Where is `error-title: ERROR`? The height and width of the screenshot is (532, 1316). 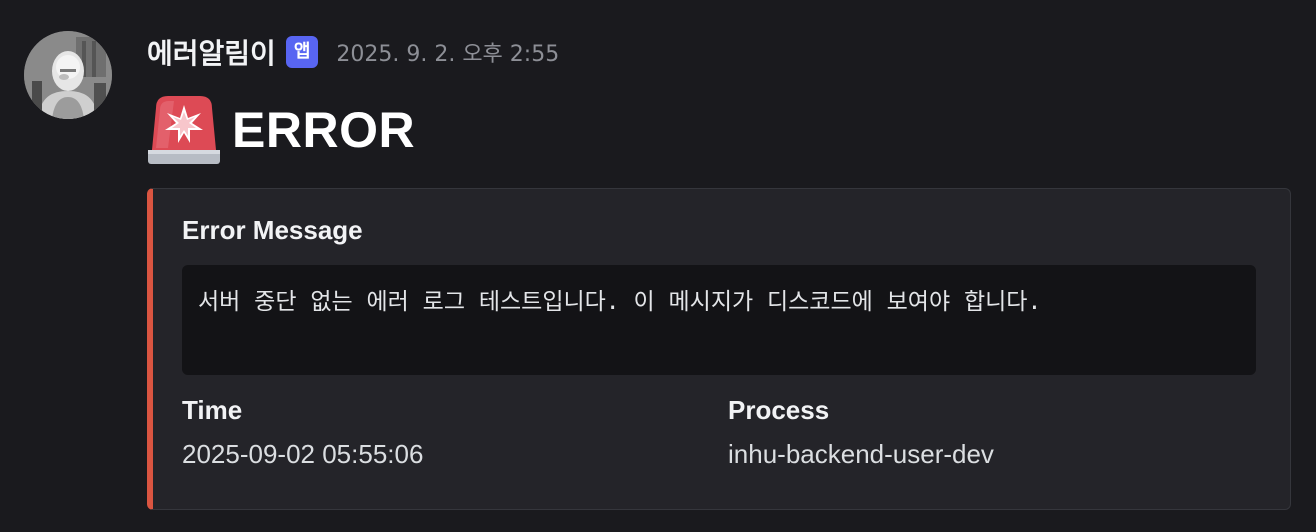 error-title: ERROR is located at coordinates (324, 130).